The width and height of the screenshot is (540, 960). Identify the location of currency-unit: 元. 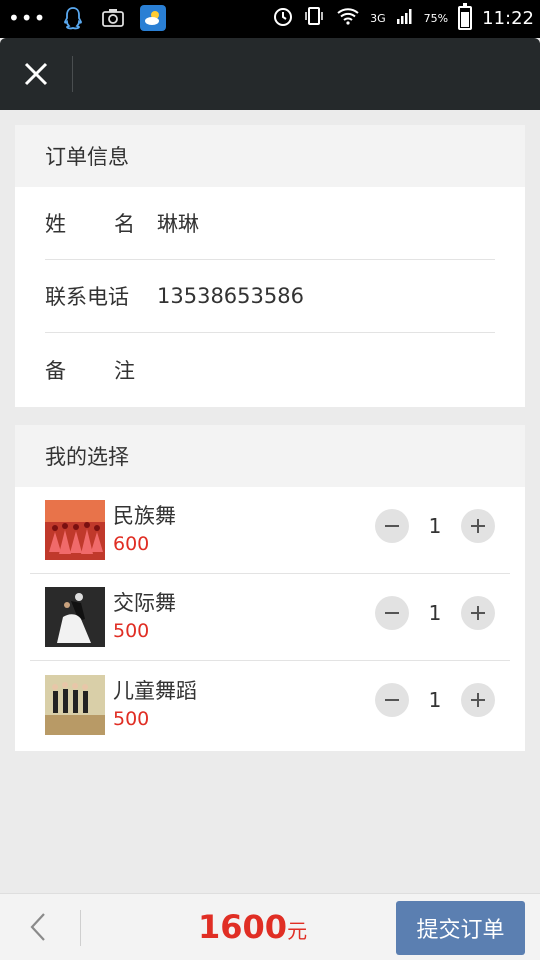
(297, 931).